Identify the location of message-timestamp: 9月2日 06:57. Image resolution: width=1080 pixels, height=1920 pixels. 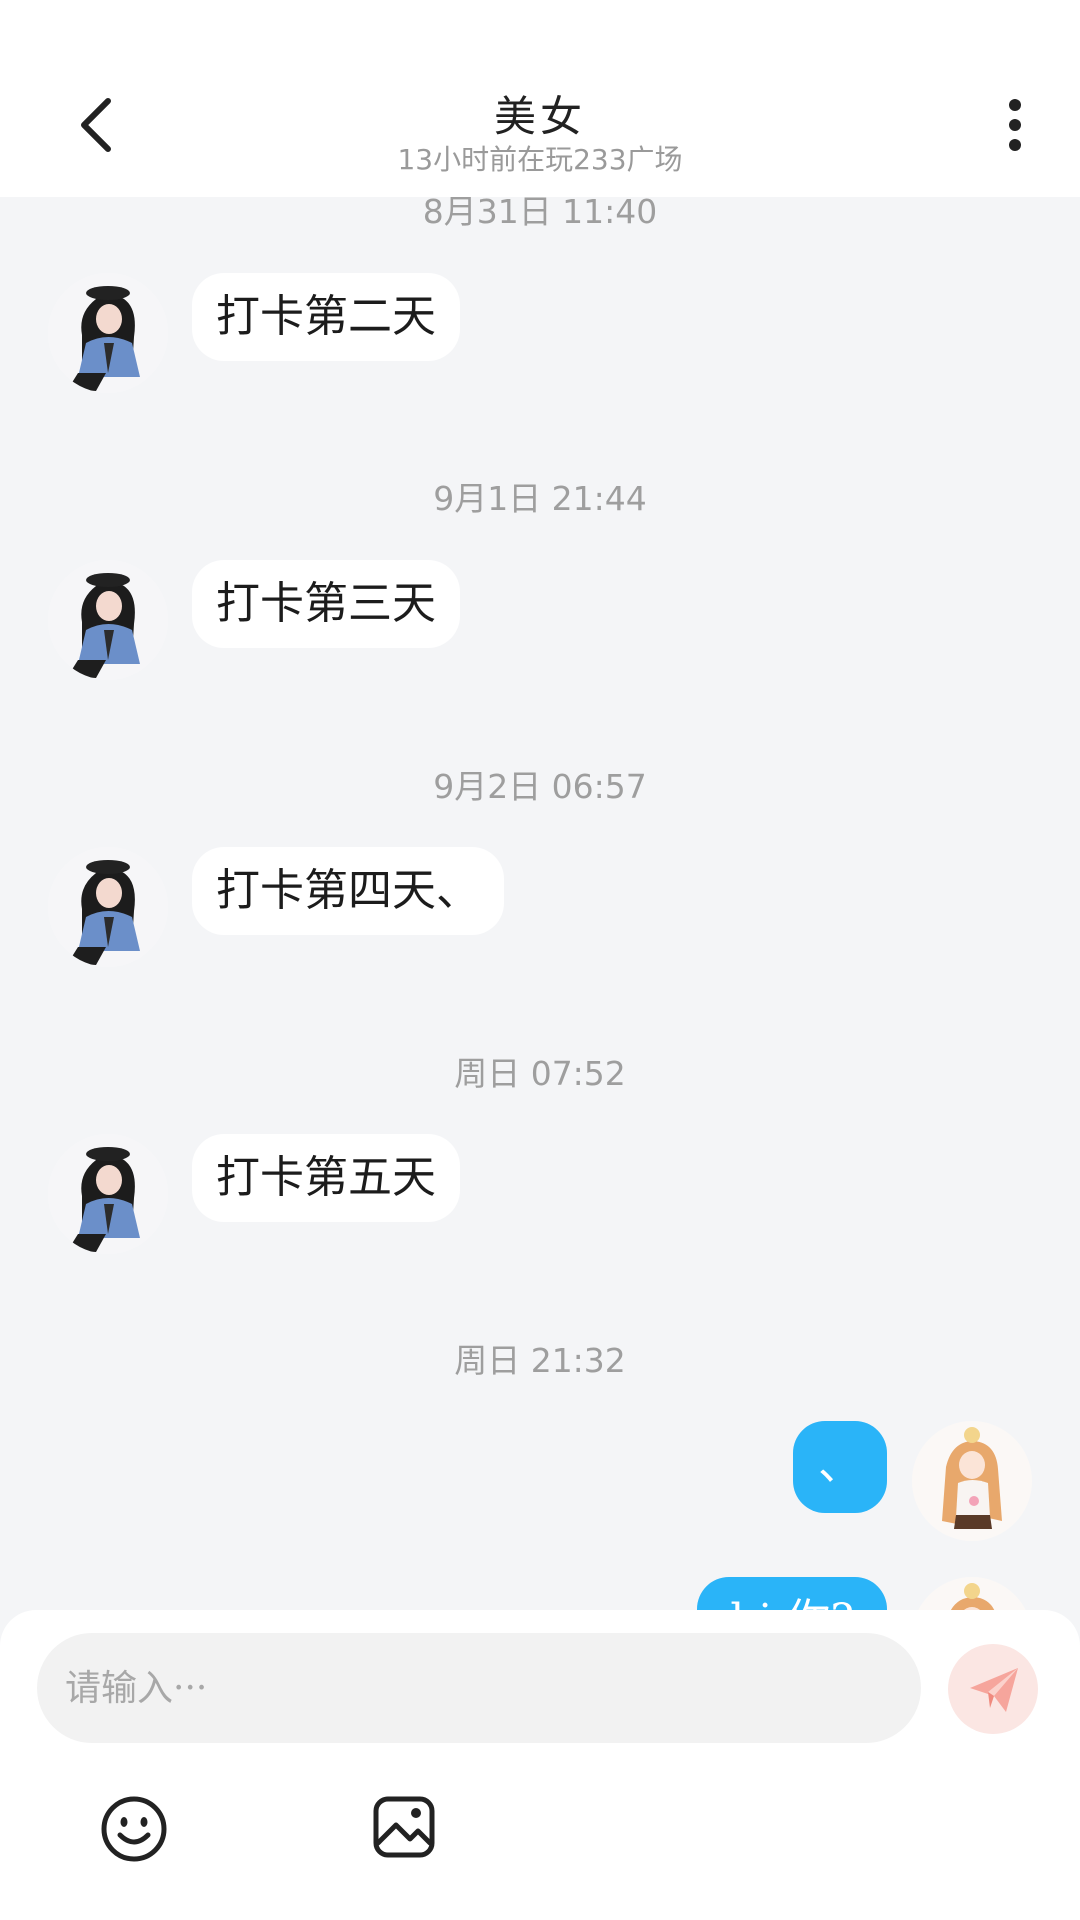
(540, 786).